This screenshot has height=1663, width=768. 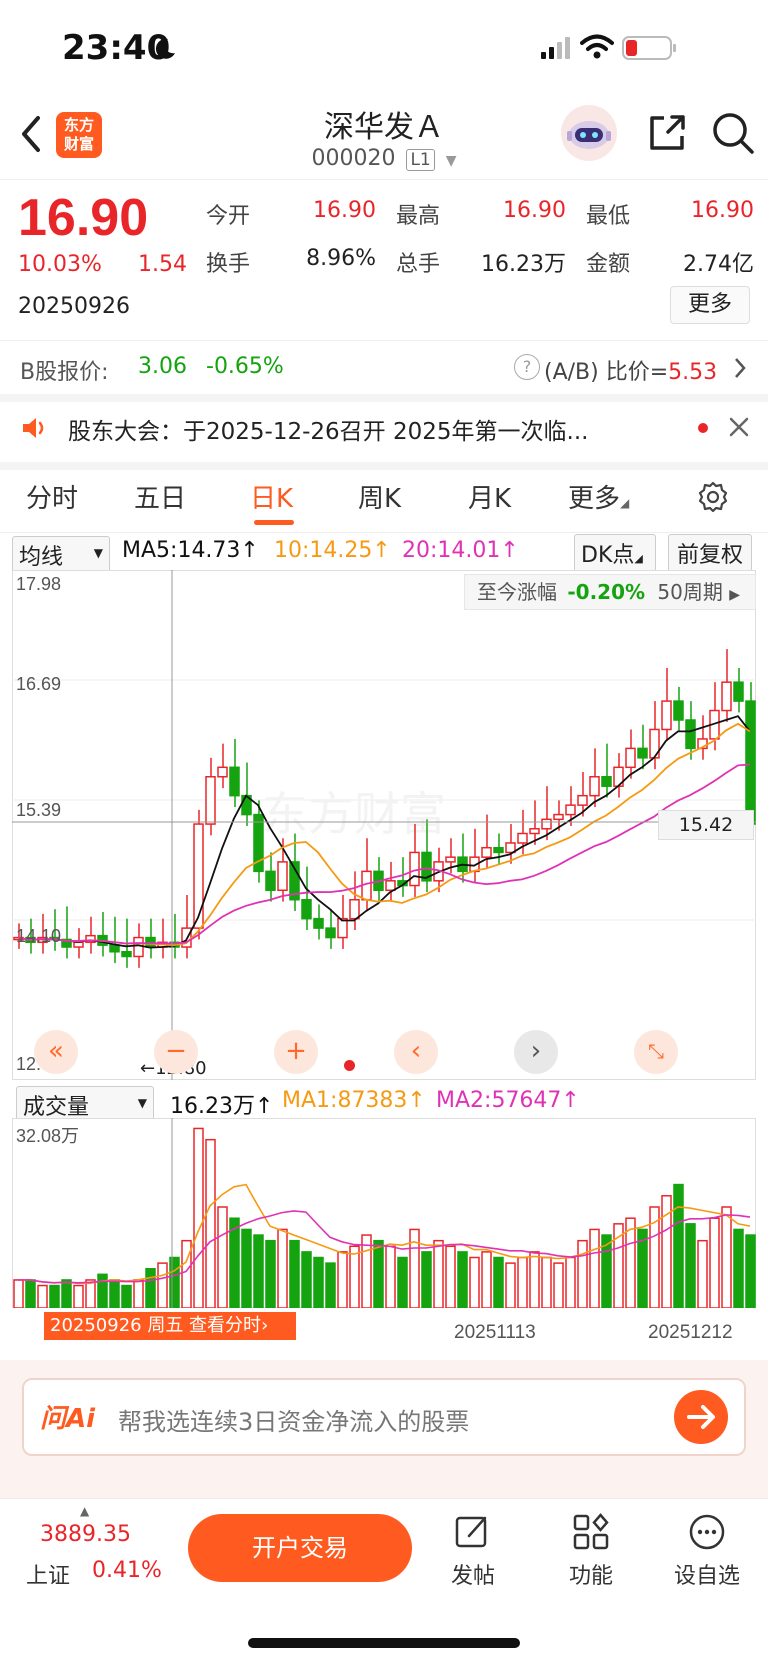 I want to click on divider, so click(x=384, y=466).